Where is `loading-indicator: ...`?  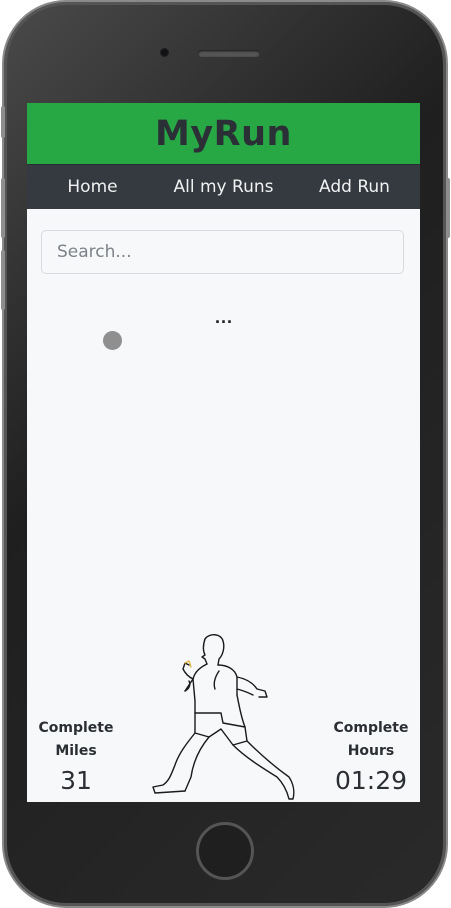 loading-indicator: ... is located at coordinates (224, 317).